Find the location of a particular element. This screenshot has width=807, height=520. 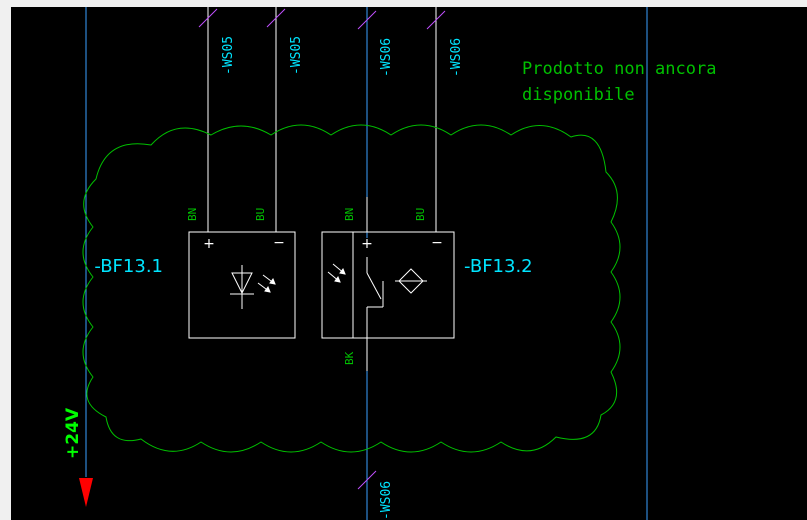

receiver-minus: − is located at coordinates (437, 243).